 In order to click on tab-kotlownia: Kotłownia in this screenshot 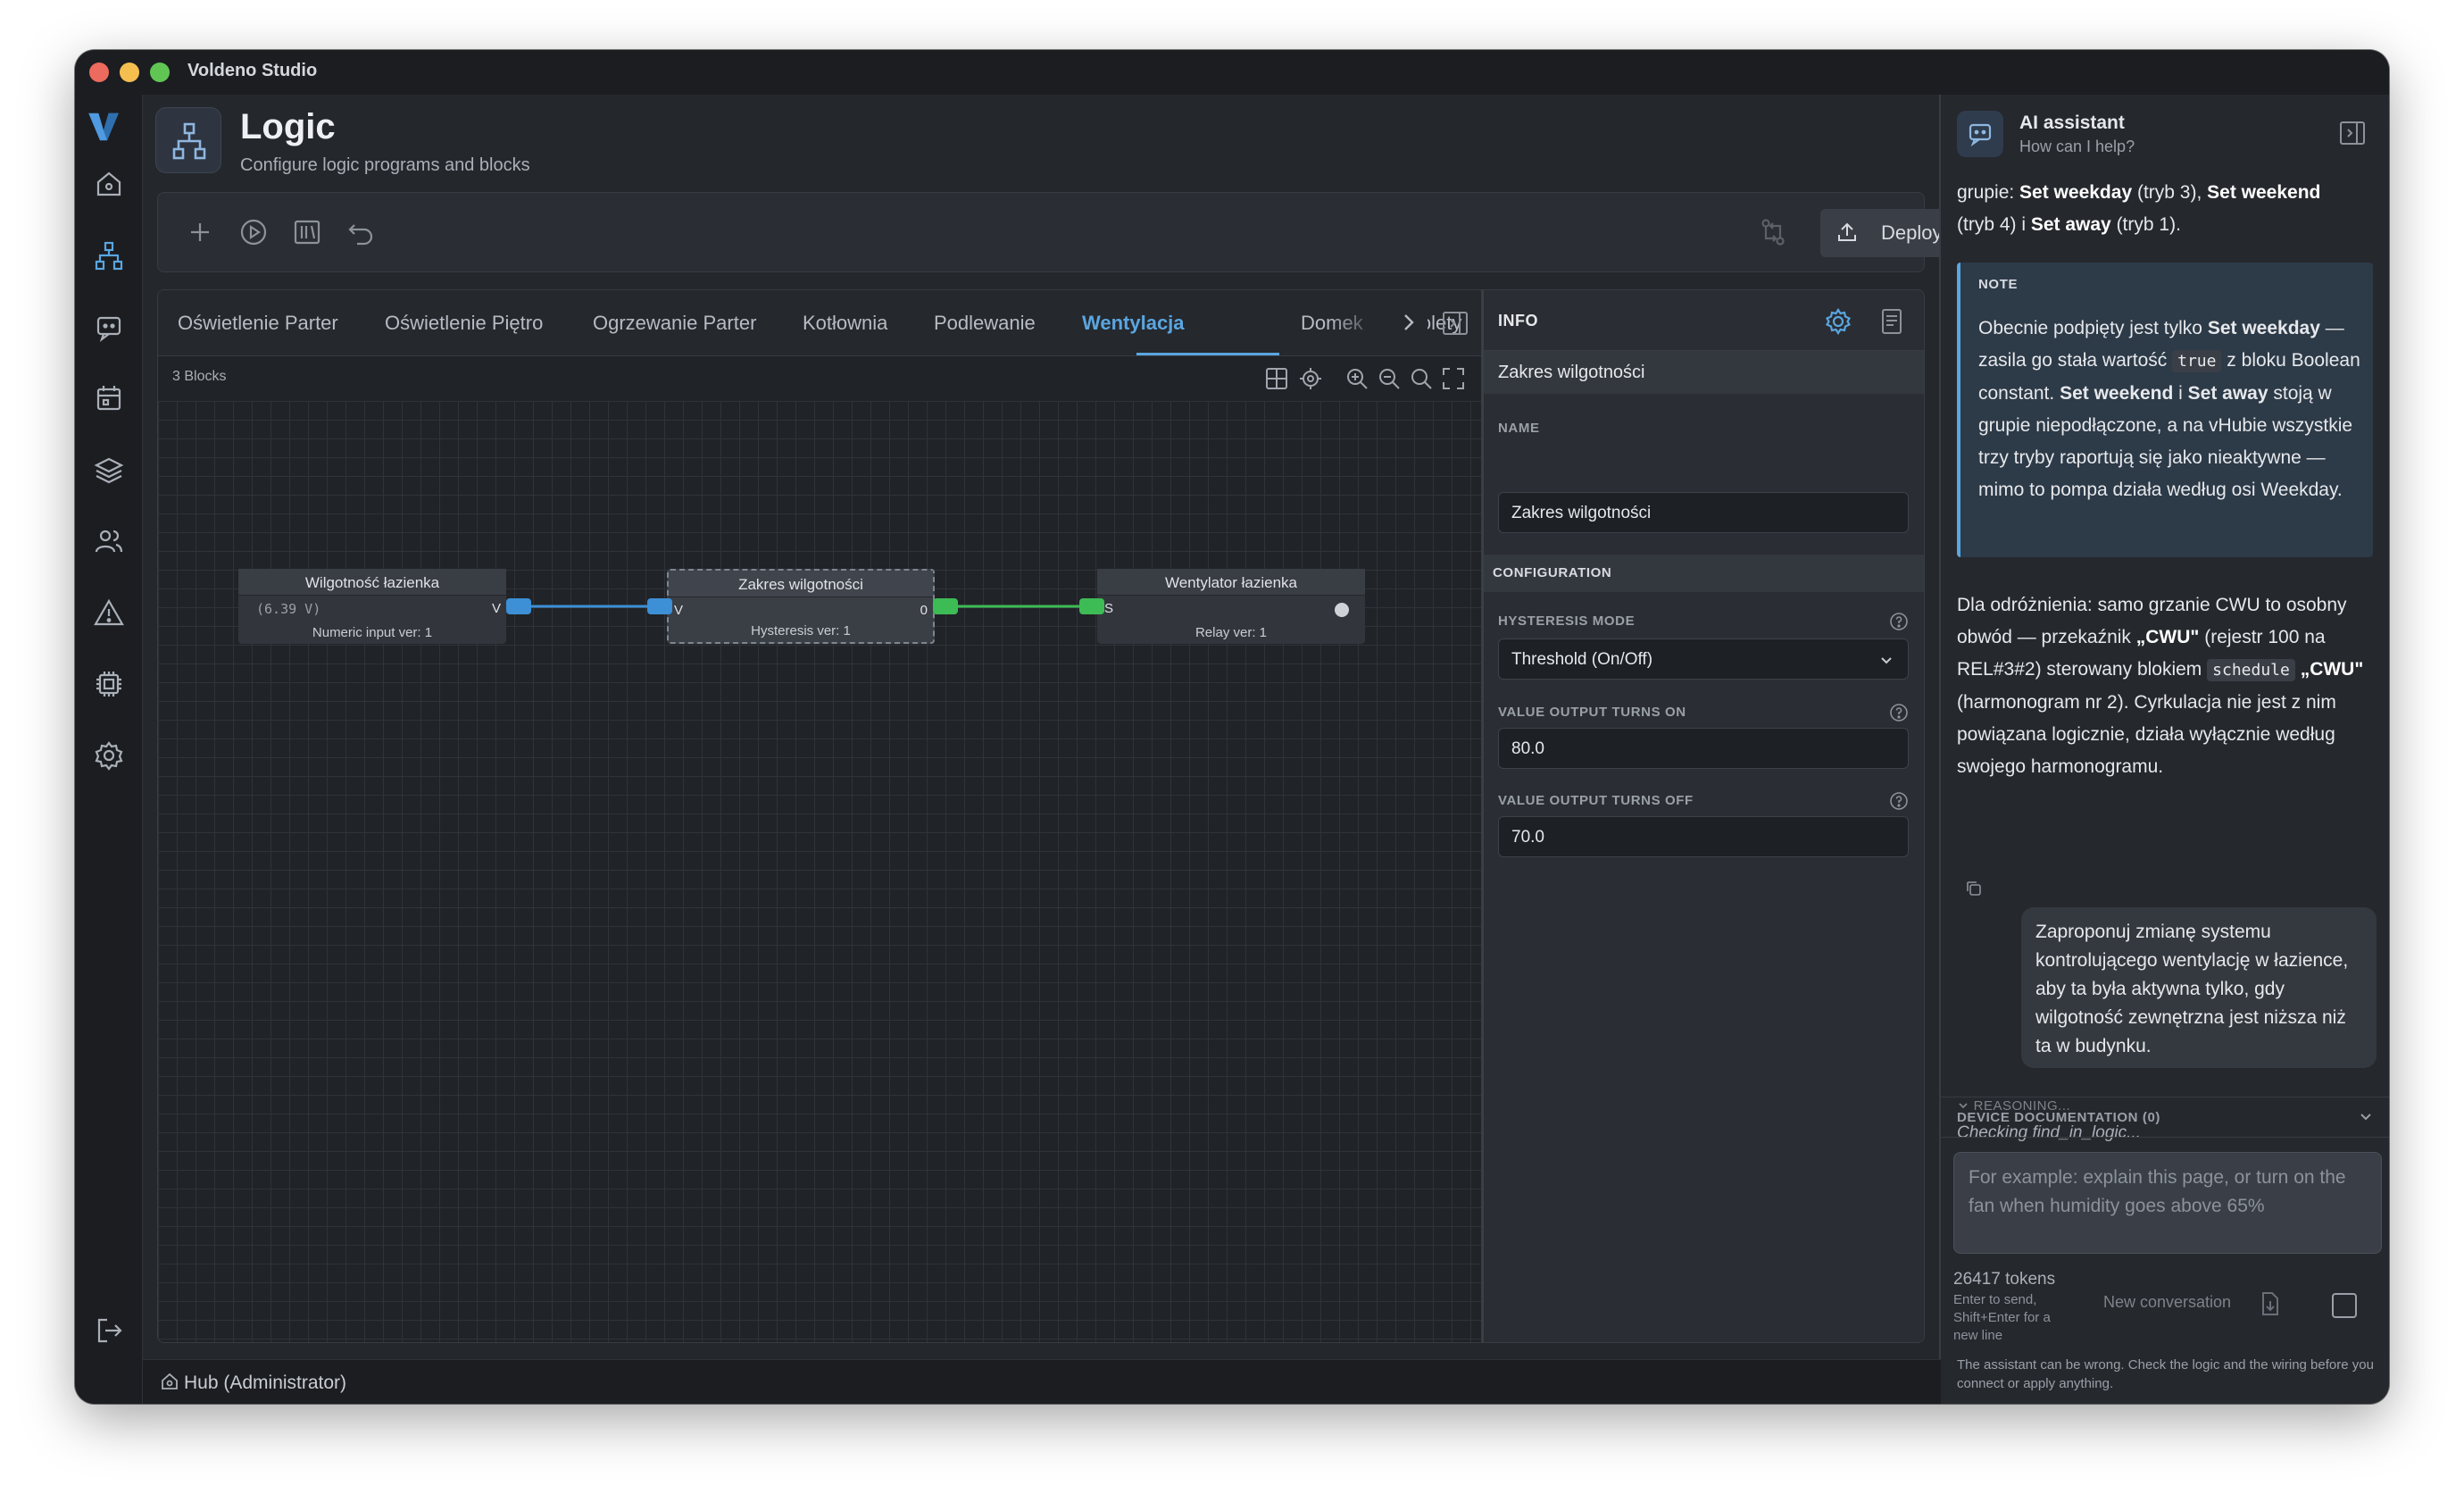, I will do `click(845, 324)`.